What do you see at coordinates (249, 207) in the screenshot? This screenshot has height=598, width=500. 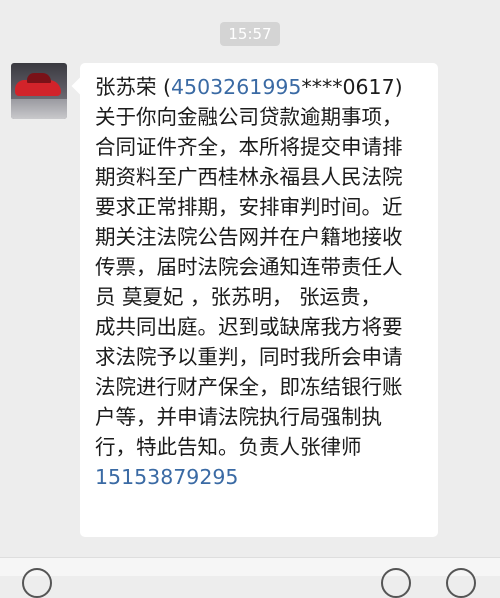 I see `body-line: 要求正常排期，安排审判时间。近` at bounding box center [249, 207].